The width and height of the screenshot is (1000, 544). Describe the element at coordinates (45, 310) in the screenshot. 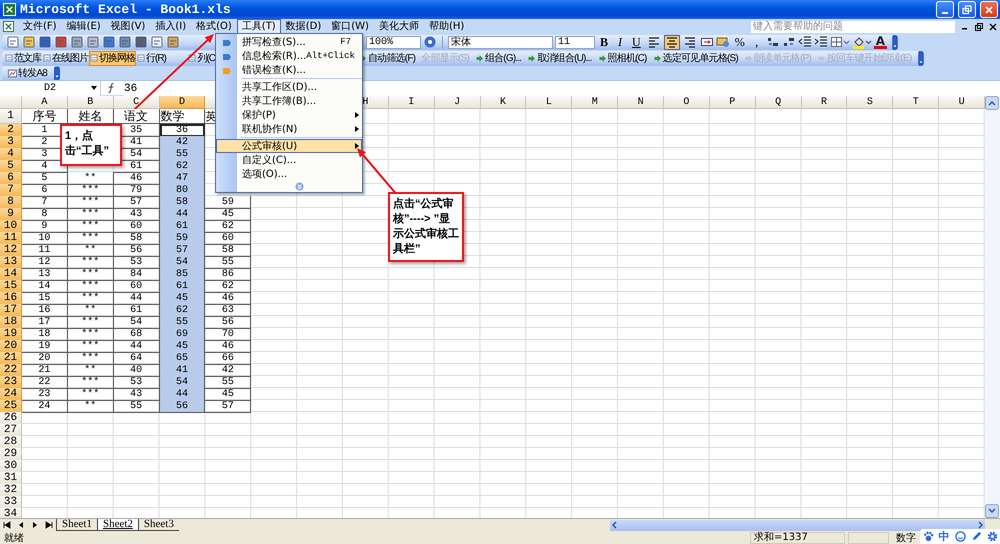

I see `table-cell: 16` at that location.